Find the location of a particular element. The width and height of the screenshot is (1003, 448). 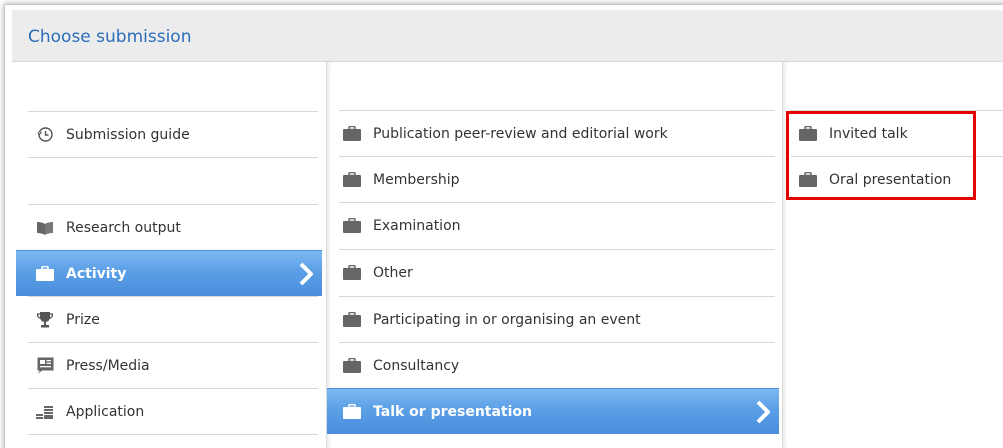

menu-item-submission-guide: Submission guide is located at coordinates (173, 134).